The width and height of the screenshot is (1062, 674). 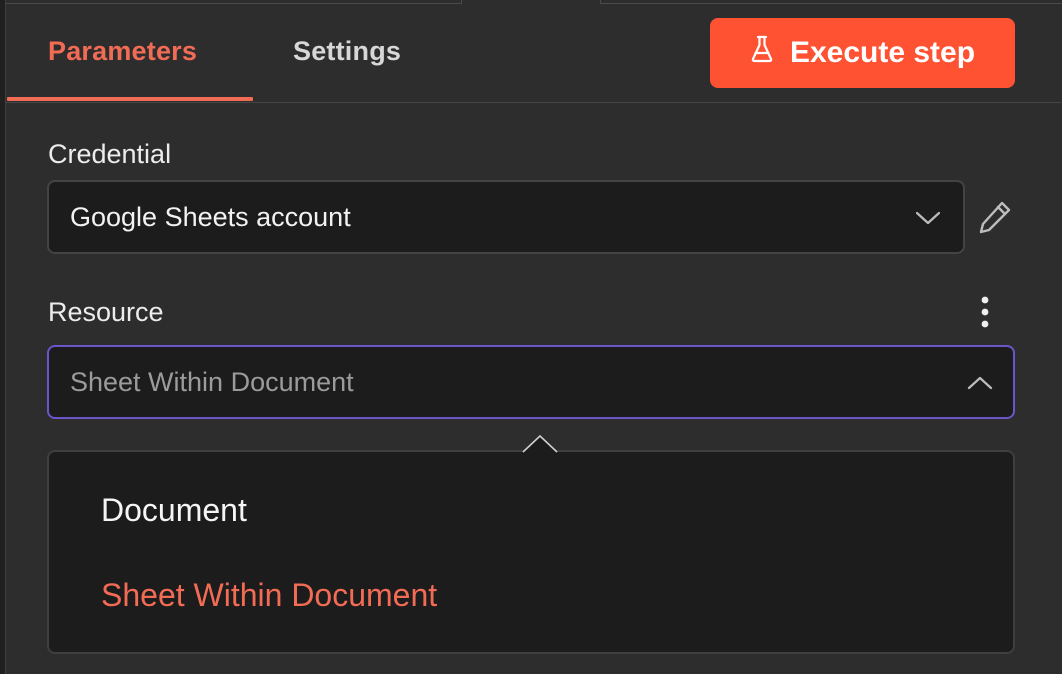 I want to click on chevron-down-icon, so click(x=928, y=218).